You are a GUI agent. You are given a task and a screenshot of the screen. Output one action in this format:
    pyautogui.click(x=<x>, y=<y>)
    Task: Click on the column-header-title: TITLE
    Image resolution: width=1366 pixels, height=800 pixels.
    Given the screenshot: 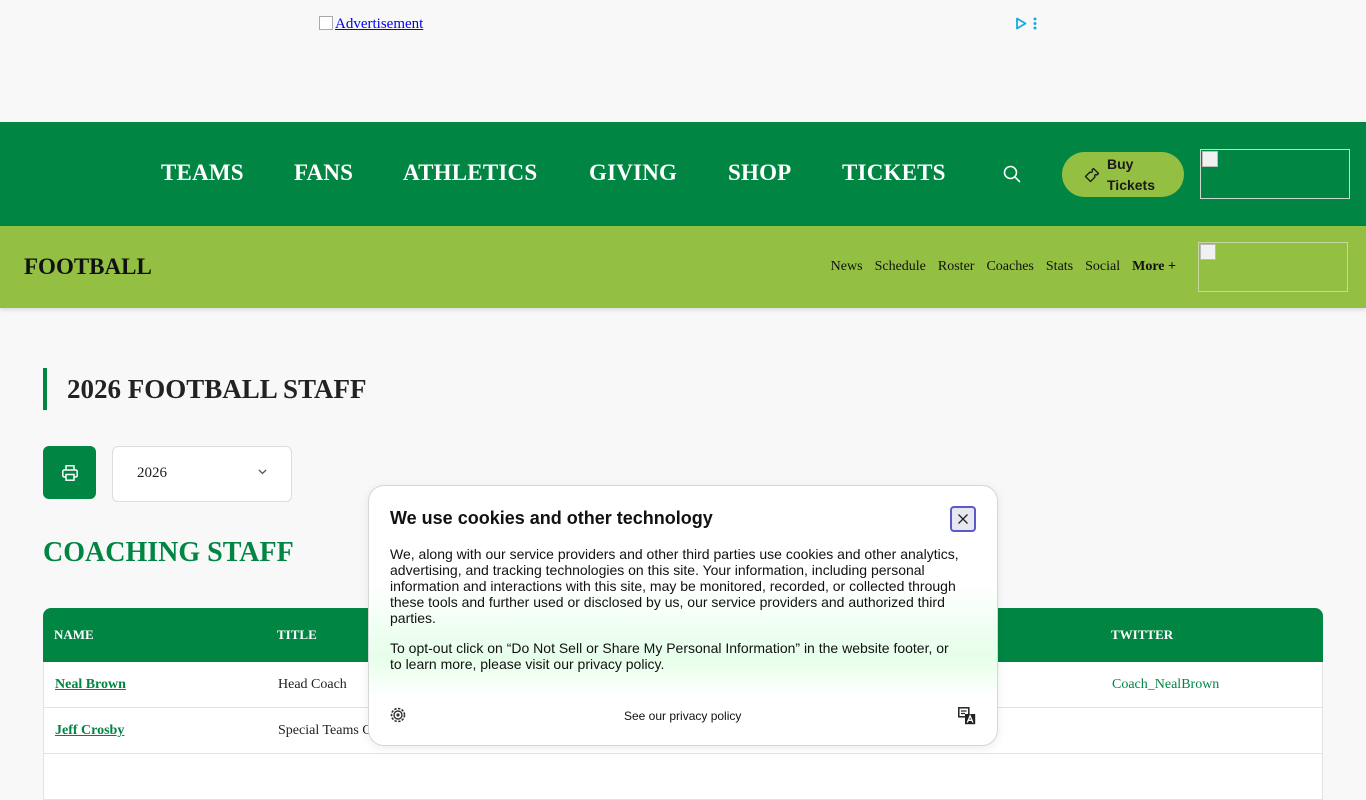 What is the action you would take?
    pyautogui.click(x=297, y=635)
    